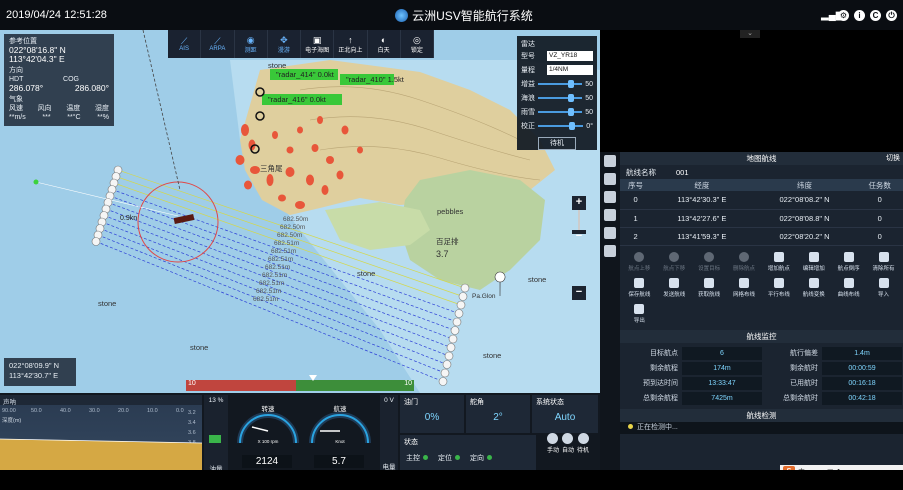 This screenshot has height=490, width=903. Describe the element at coordinates (674, 268) in the screenshot. I see `action-label: 航点下移` at that location.